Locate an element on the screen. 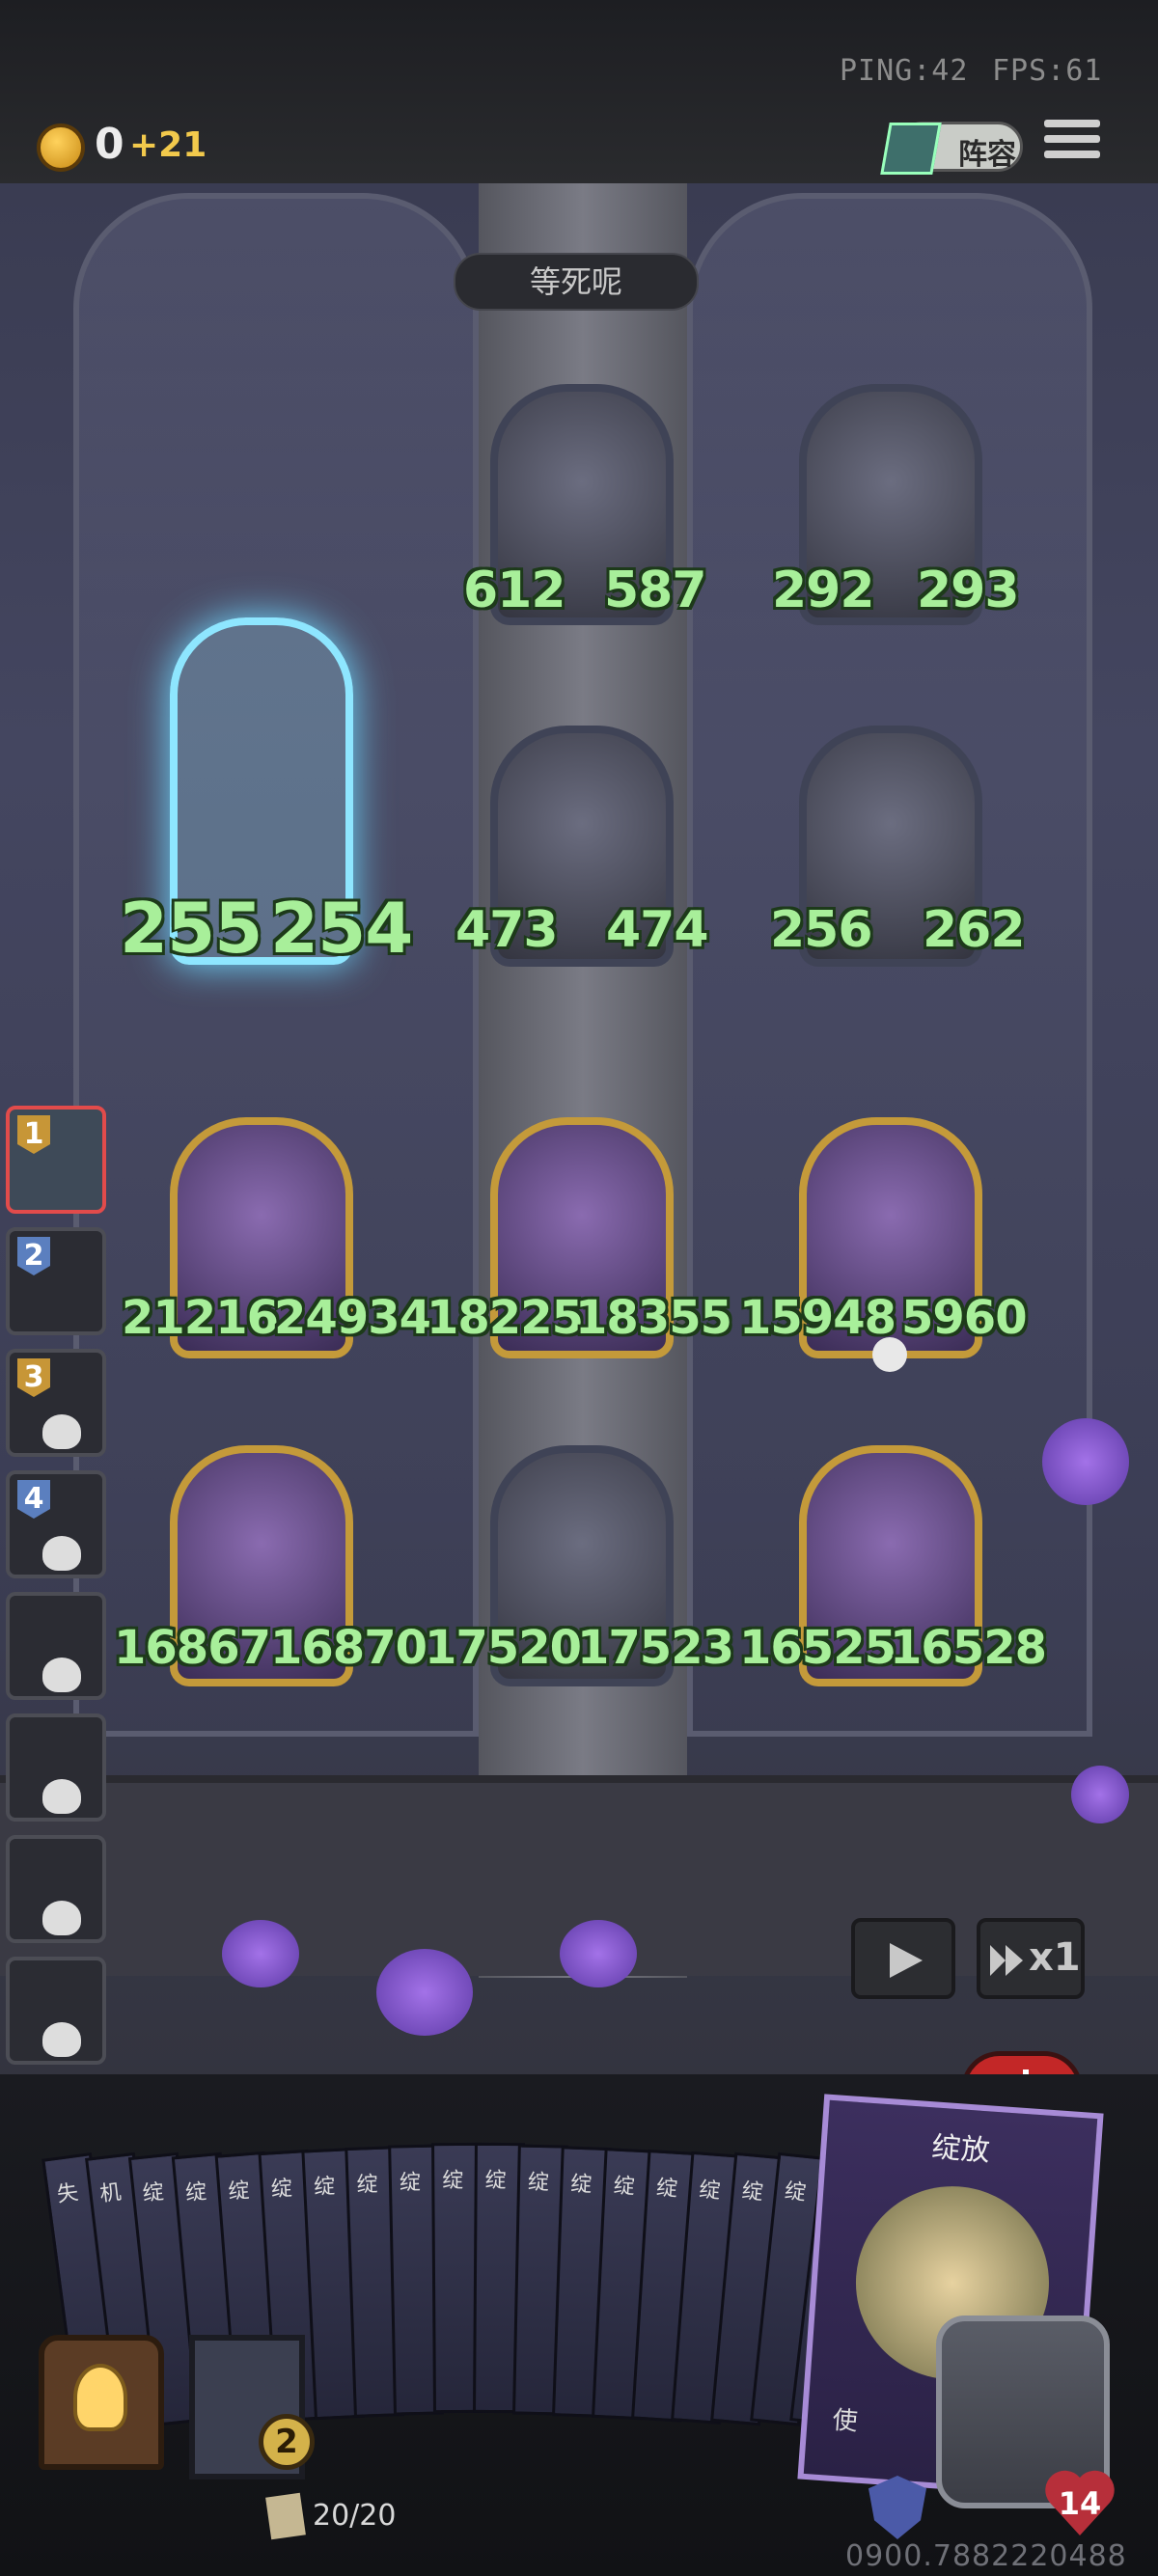 Image resolution: width=1158 pixels, height=2576 pixels. lightbulb-icon is located at coordinates (100, 2397).